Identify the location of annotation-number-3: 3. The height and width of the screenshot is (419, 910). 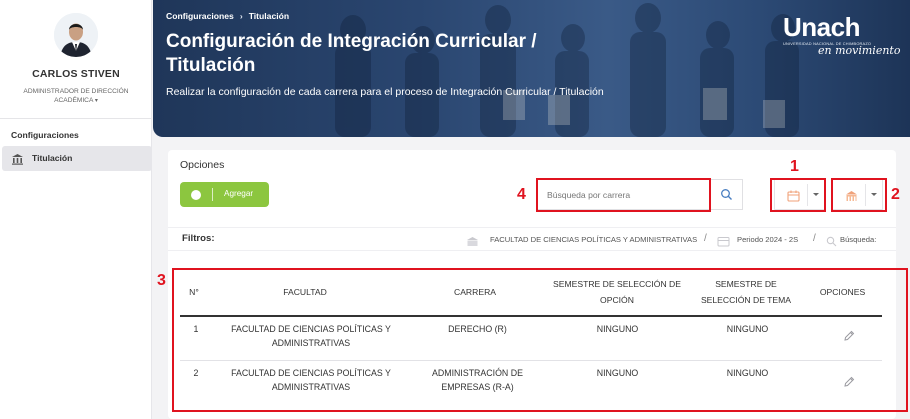
(161, 280).